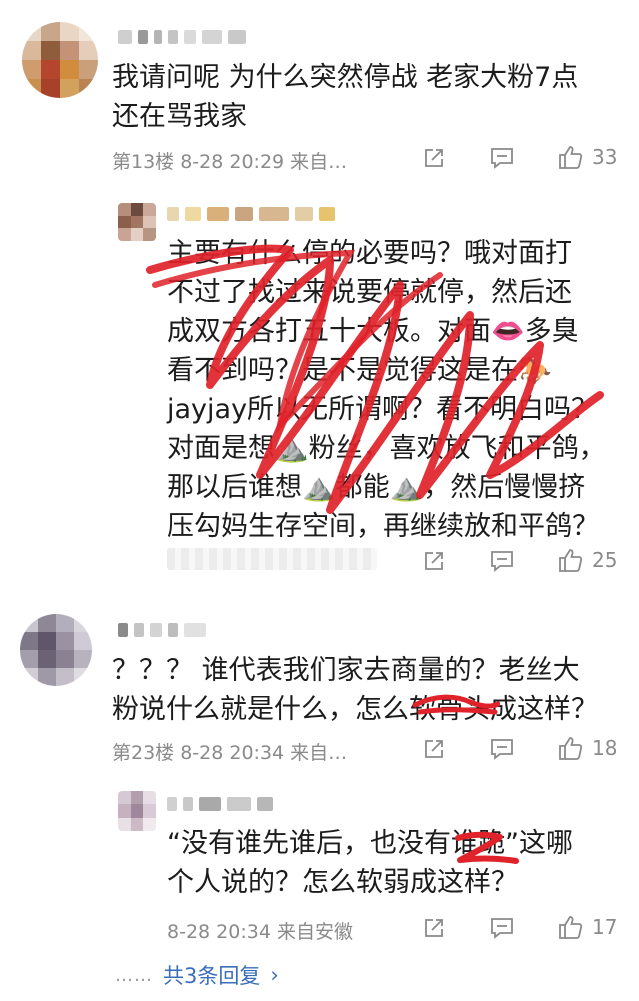 The width and height of the screenshot is (639, 1001). I want to click on like-count: 18, so click(605, 748).